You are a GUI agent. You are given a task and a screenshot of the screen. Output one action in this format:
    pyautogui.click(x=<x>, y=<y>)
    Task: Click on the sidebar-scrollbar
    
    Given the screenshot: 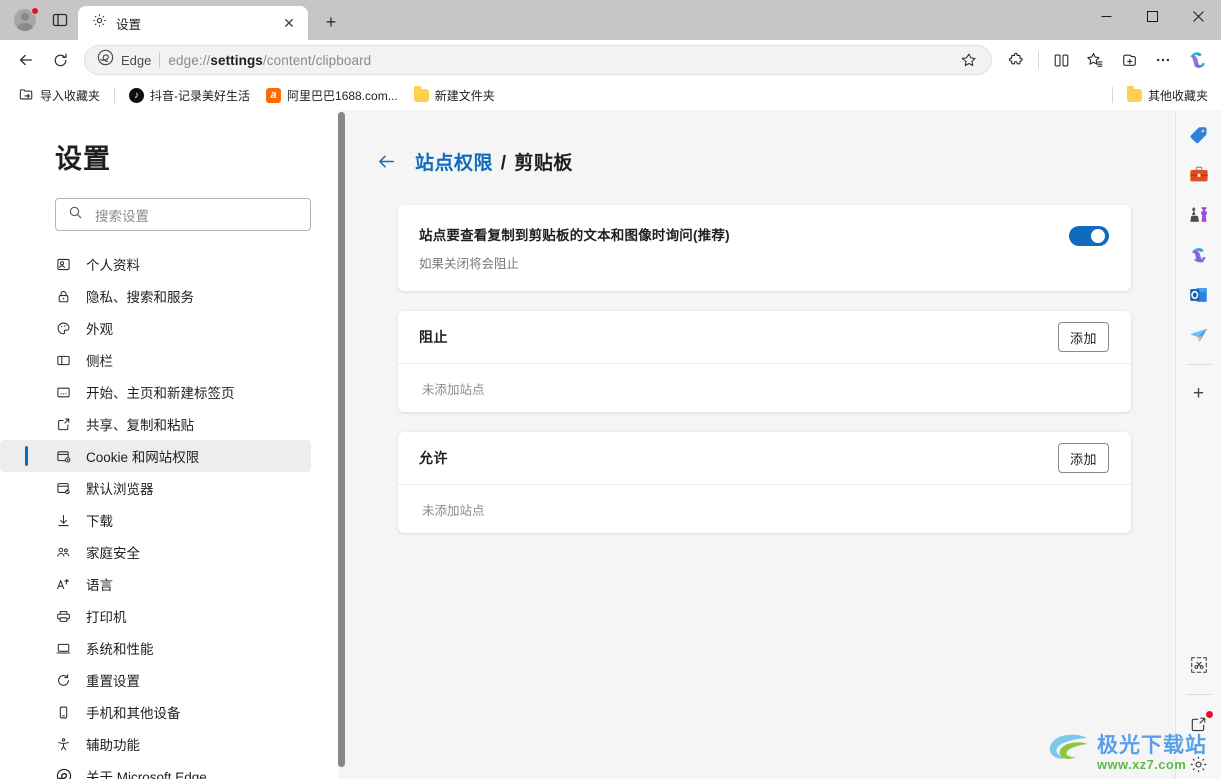 What is the action you would take?
    pyautogui.click(x=341, y=444)
    